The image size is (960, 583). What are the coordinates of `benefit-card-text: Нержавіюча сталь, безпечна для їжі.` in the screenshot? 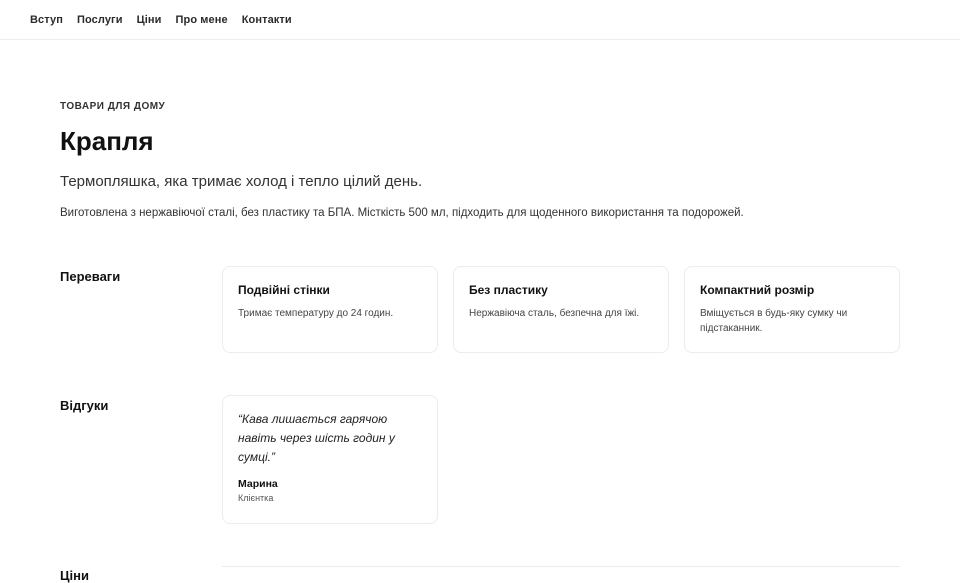 It's located at (554, 313).